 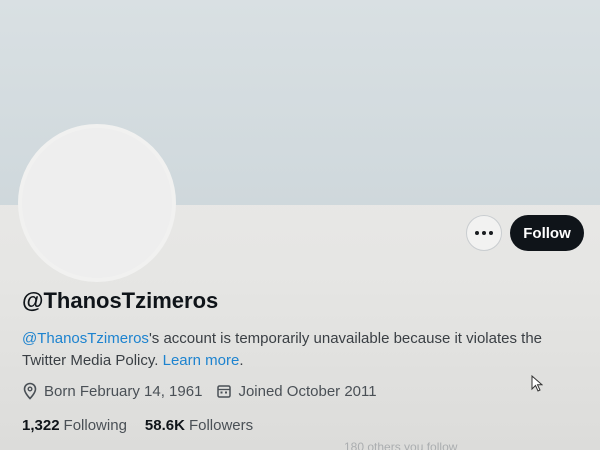 I want to click on follow-button: Follow, so click(x=547, y=233).